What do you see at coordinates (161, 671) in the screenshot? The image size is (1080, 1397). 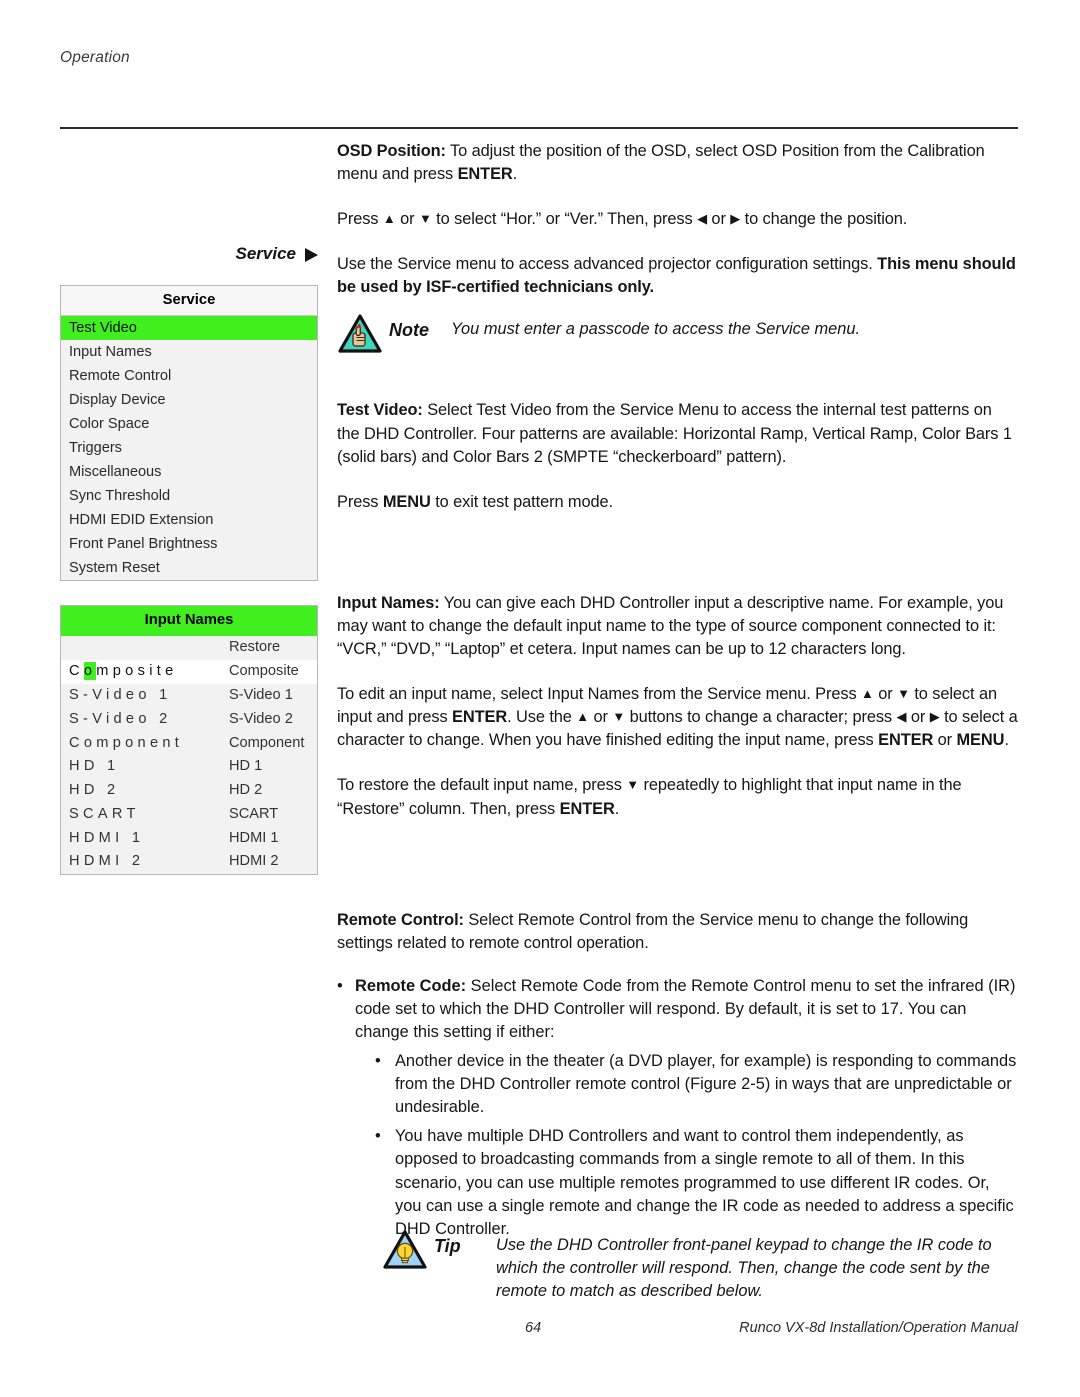 I see `input-name-char: t` at bounding box center [161, 671].